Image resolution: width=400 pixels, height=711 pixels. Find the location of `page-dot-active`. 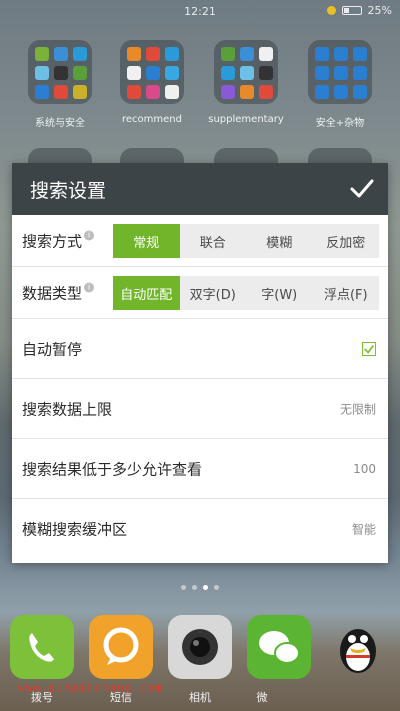

page-dot-active is located at coordinates (205, 587).